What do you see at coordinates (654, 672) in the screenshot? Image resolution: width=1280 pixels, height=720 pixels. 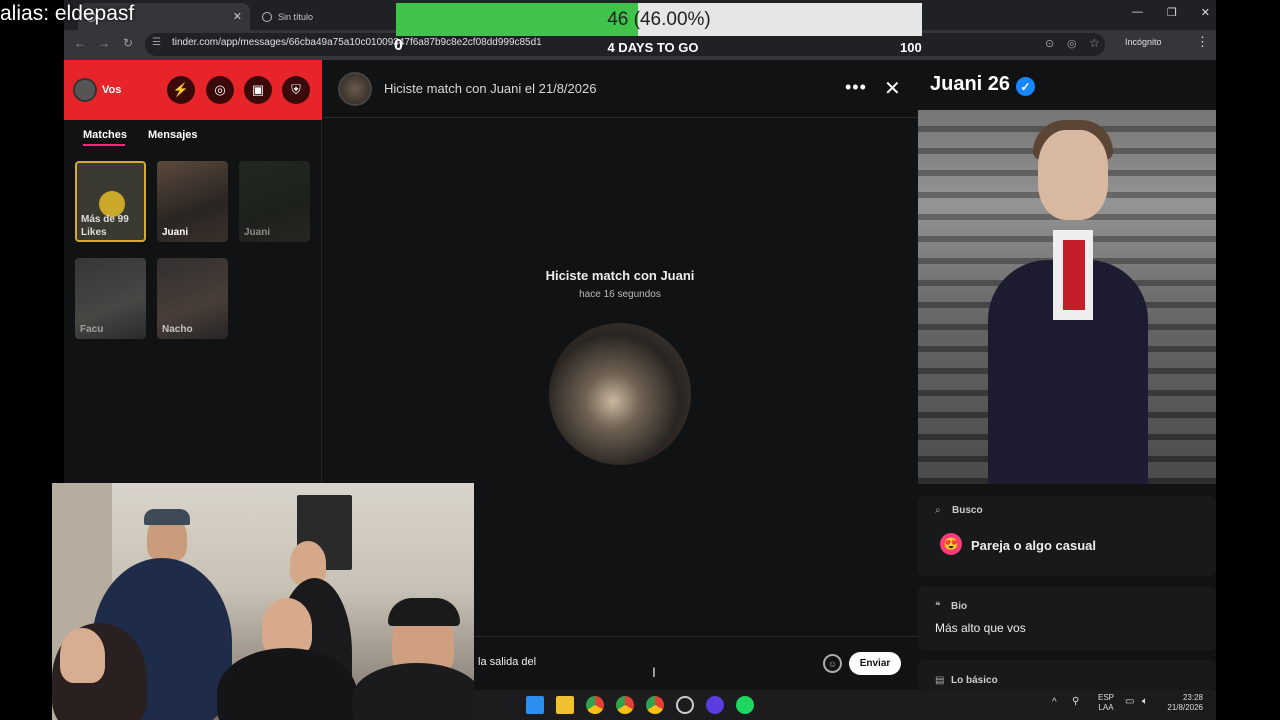 I see `text-cursor-icon: I` at bounding box center [654, 672].